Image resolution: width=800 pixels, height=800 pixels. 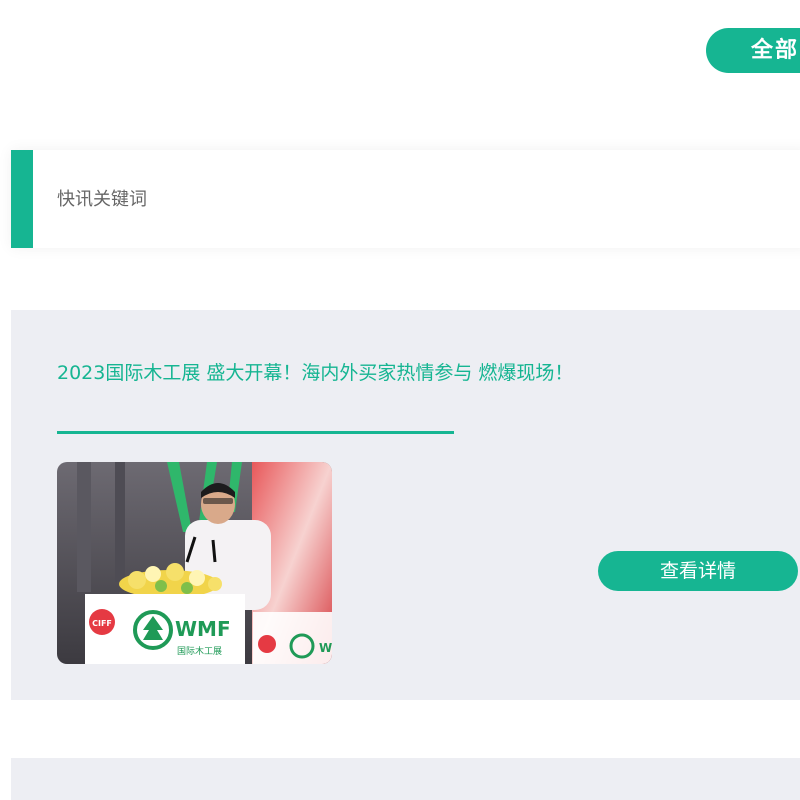 I want to click on all-button-label: 全部, so click(x=775, y=50).